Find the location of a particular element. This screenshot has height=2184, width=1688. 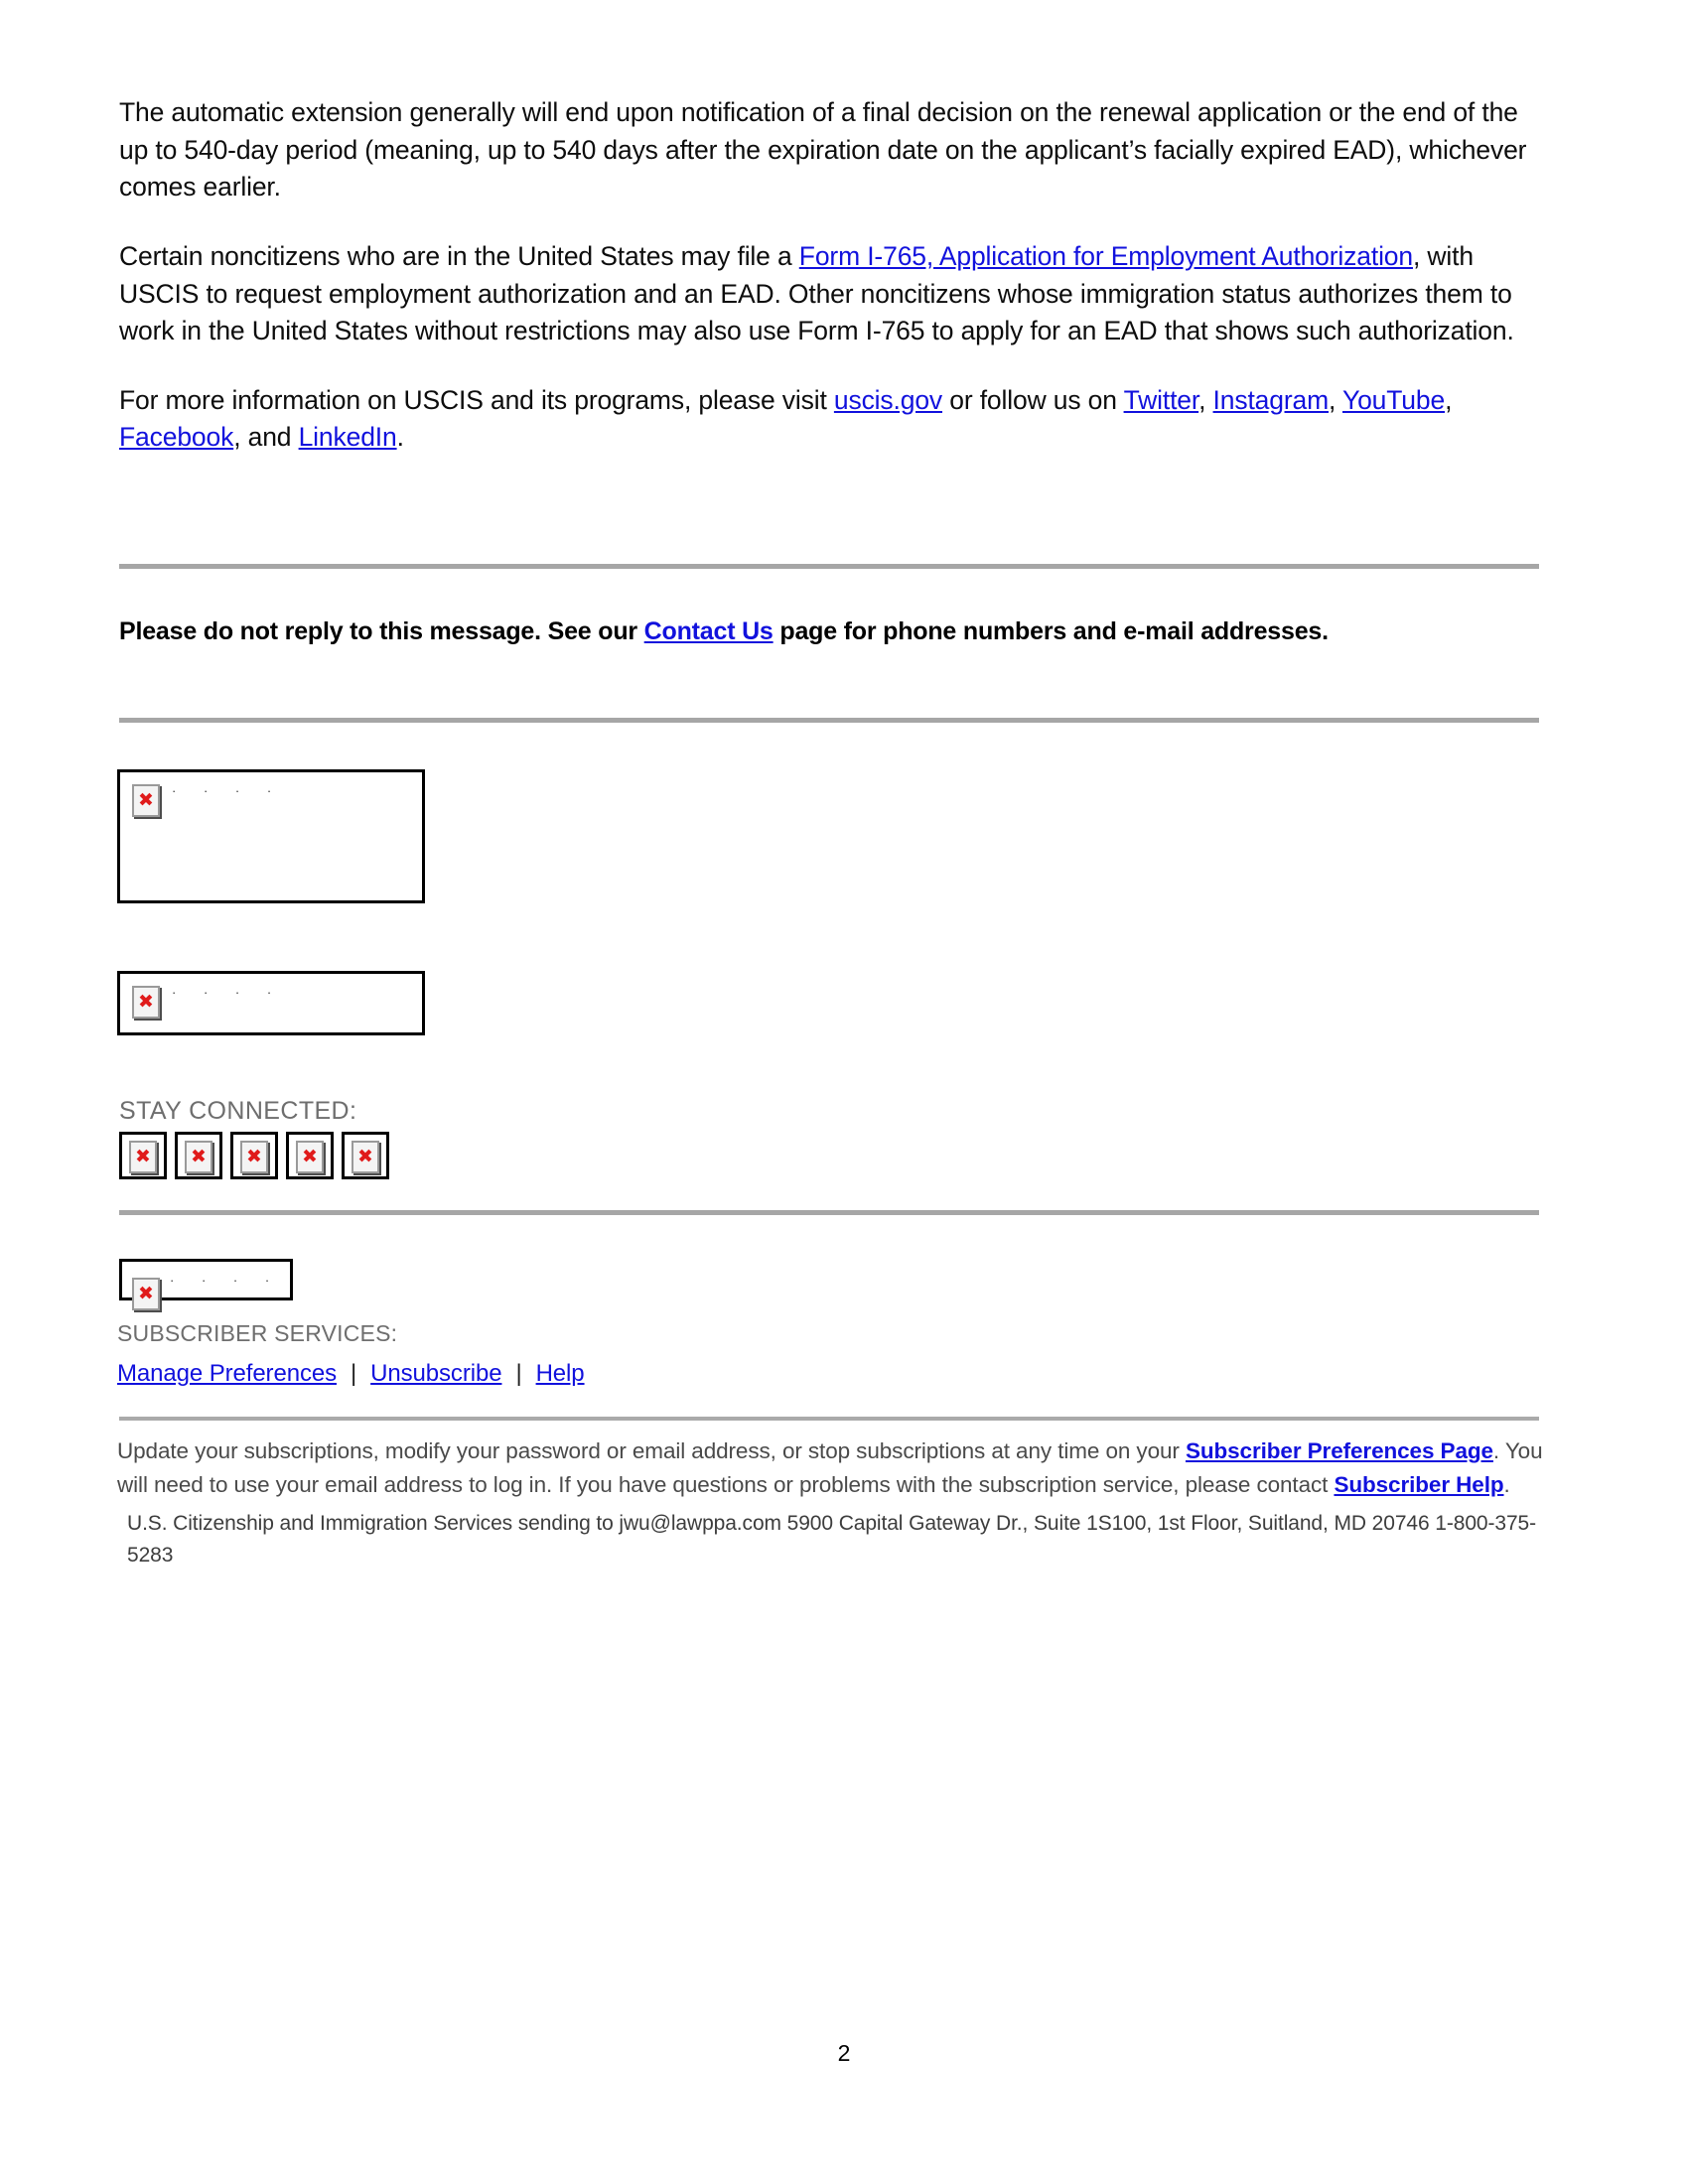

link-linkedin: LinkedIn is located at coordinates (348, 437).